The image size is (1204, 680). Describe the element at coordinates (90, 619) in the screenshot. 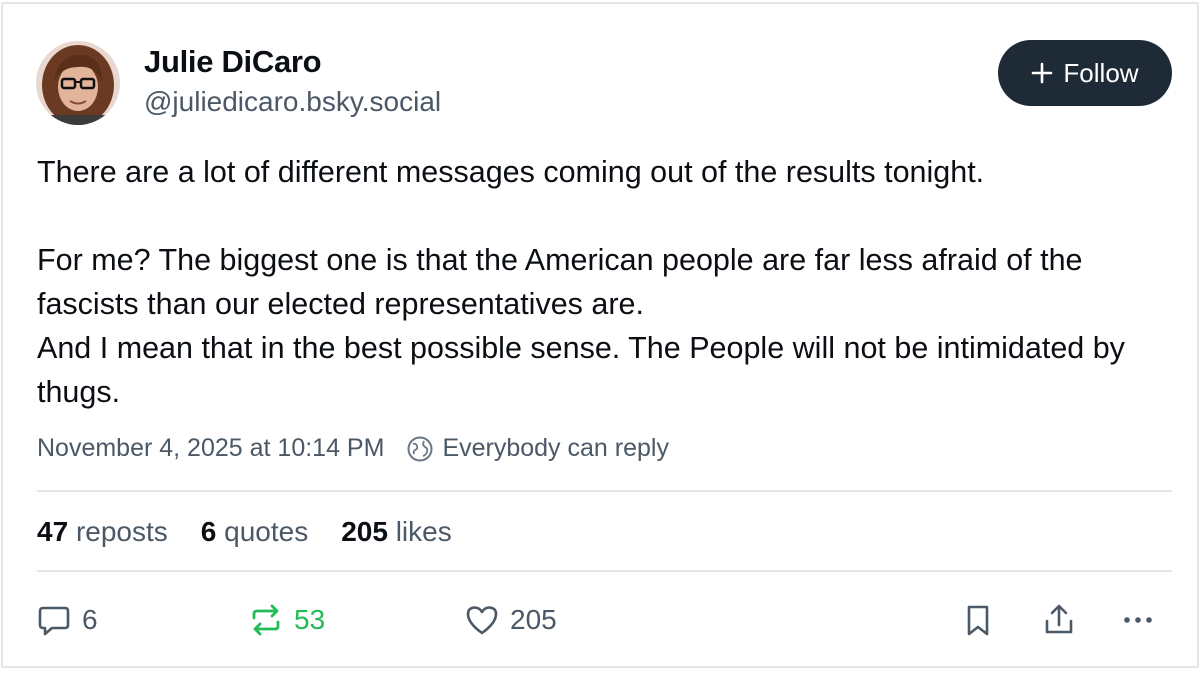

I see `reply-count: 6` at that location.